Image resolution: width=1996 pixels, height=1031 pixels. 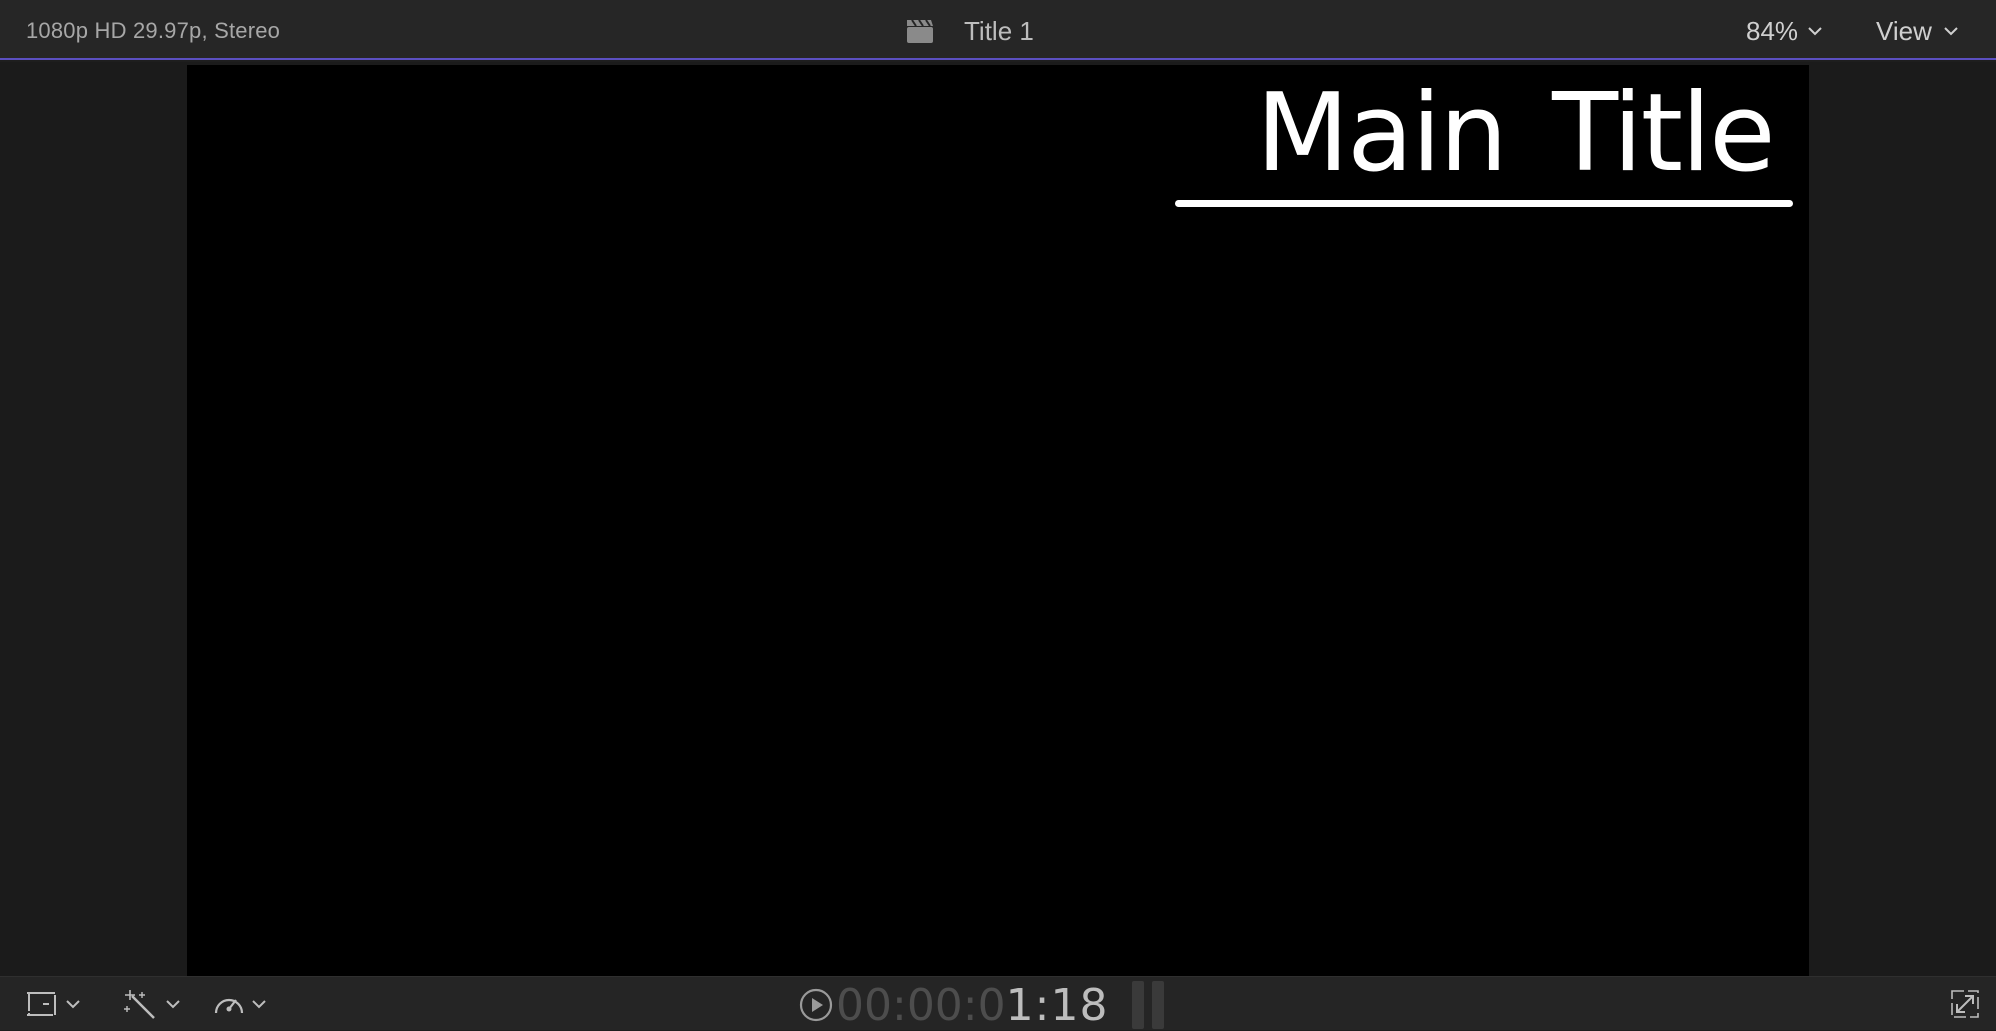 What do you see at coordinates (1484, 203) in the screenshot?
I see `title-underline` at bounding box center [1484, 203].